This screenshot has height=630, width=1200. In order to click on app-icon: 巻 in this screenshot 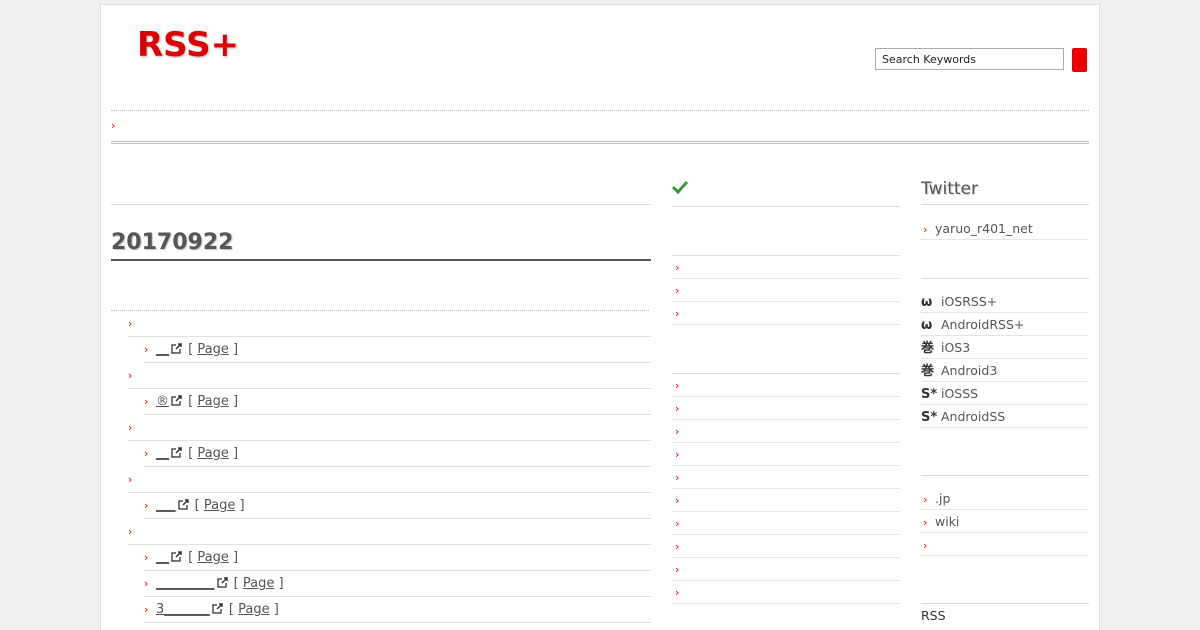, I will do `click(928, 371)`.